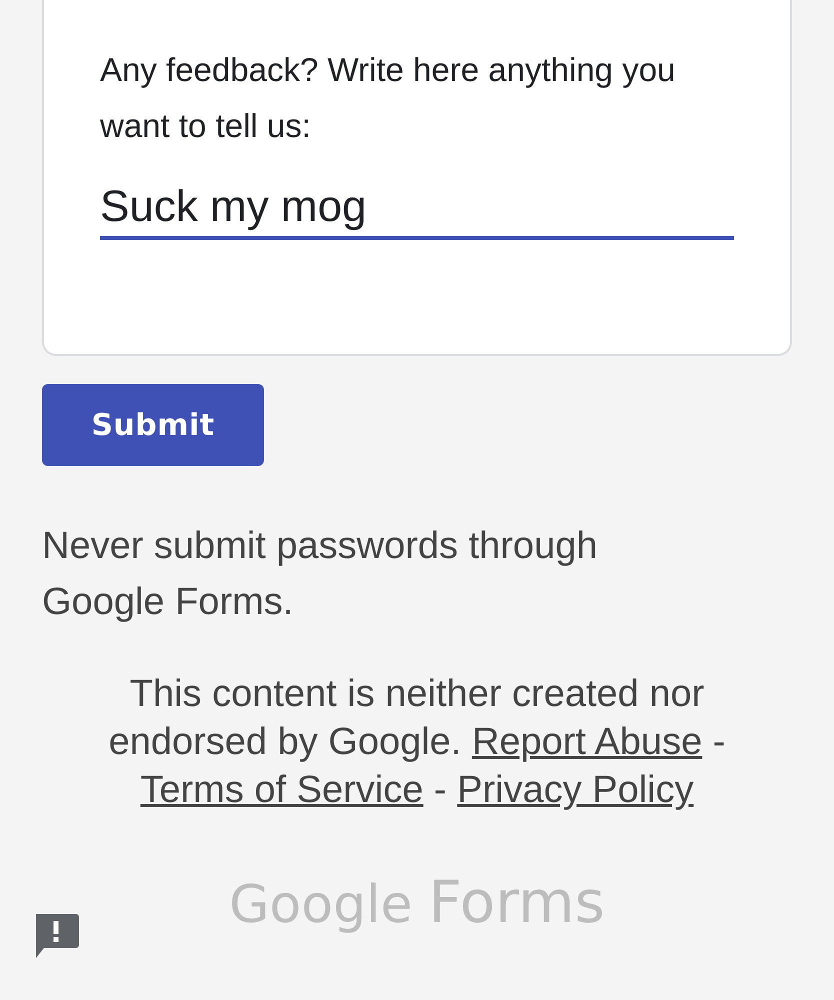  What do you see at coordinates (388, 98) in the screenshot?
I see `question-label: Any feedback? Write here anything you want to tell us:` at bounding box center [388, 98].